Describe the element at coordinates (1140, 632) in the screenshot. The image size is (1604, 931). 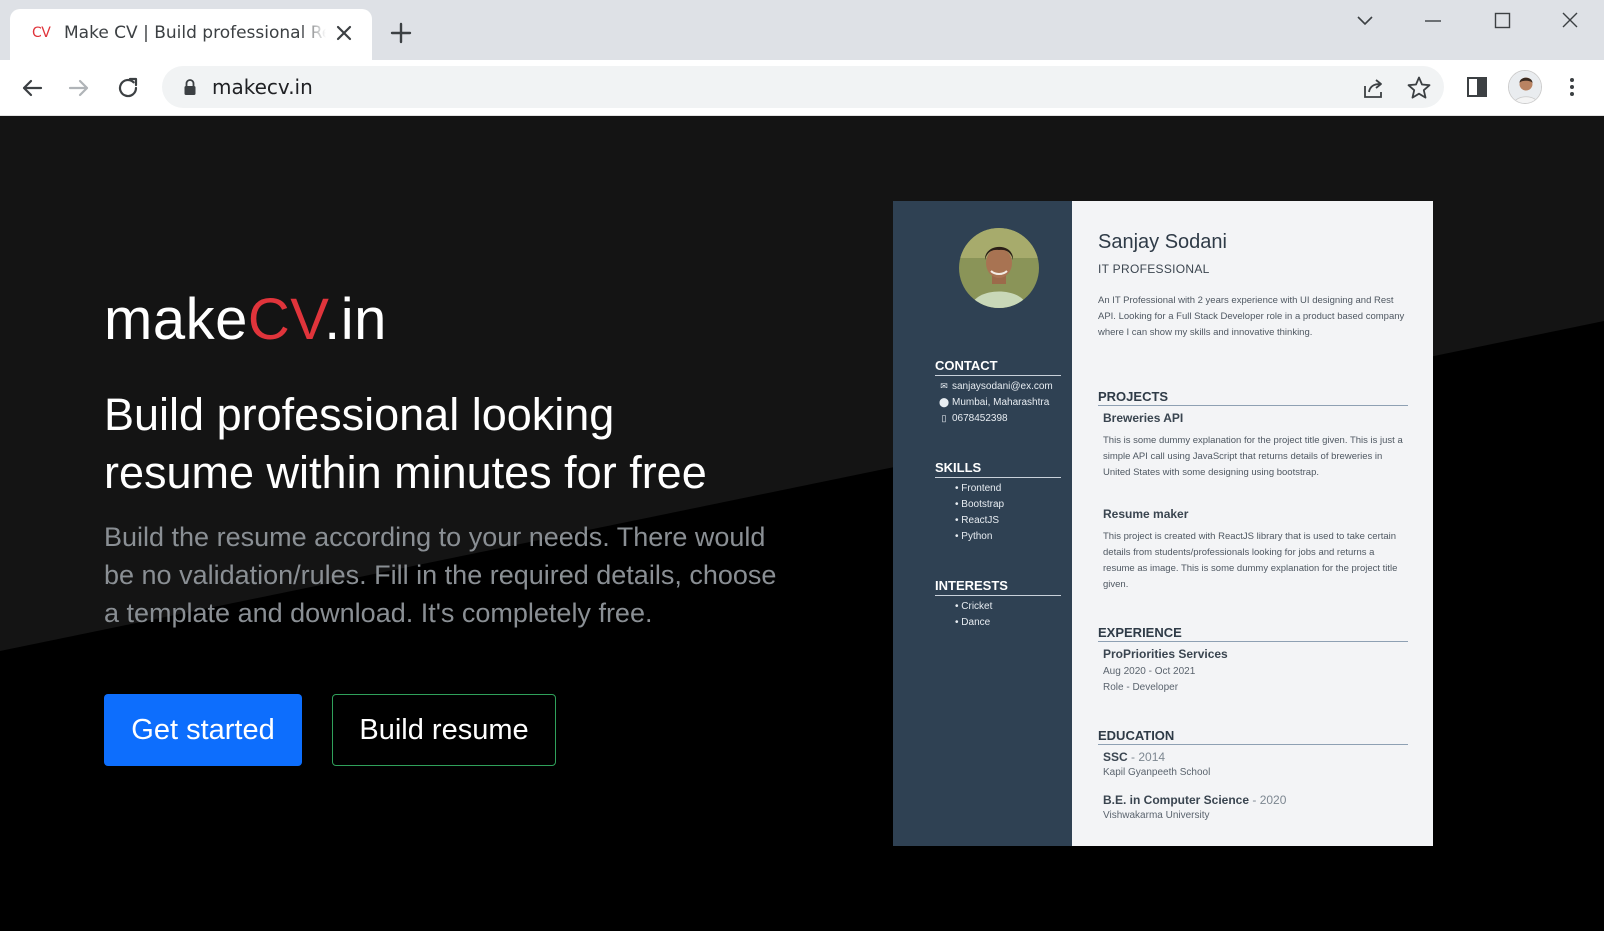
I see `experience-heading: EXPERIENCE` at that location.